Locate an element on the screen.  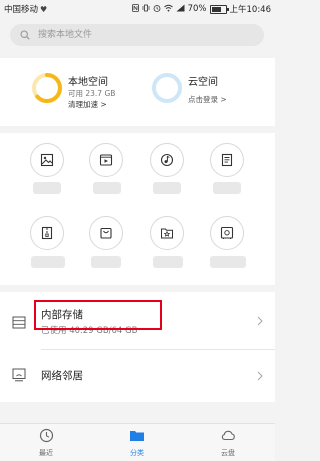
category-music is located at coordinates (167, 160).